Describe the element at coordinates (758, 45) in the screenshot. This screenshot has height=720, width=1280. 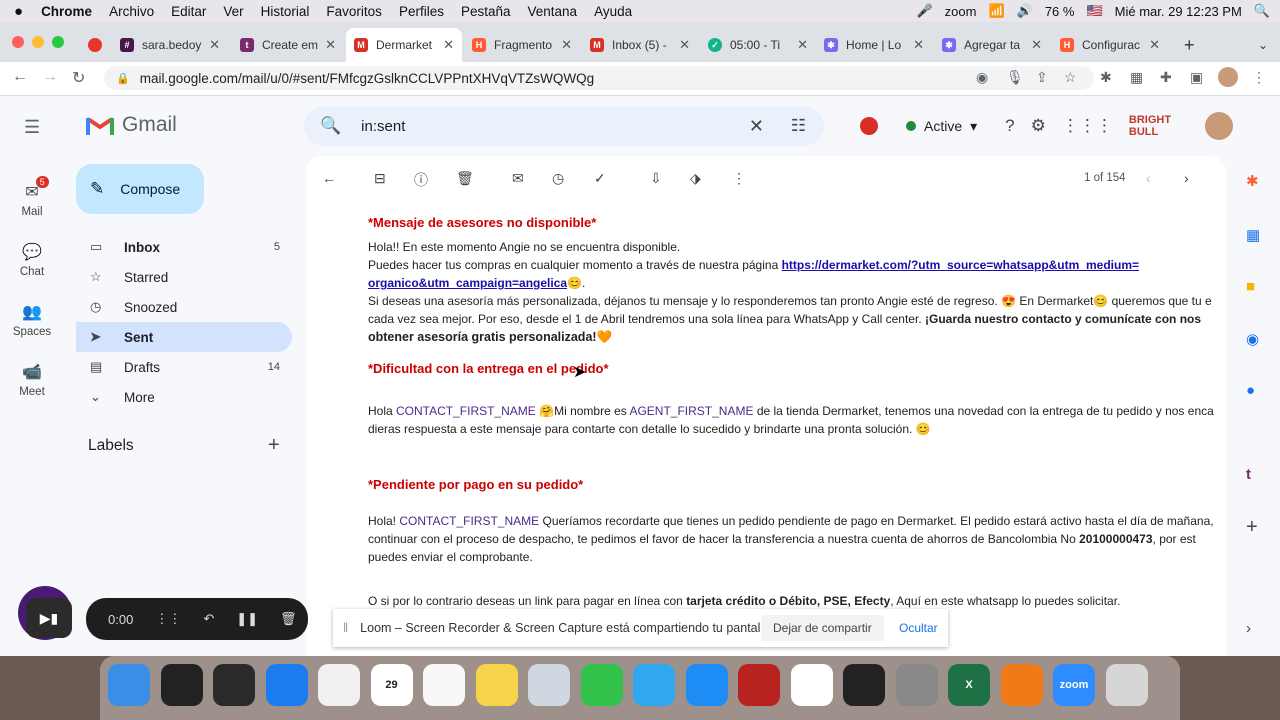
I see `tab-timer: ✓ 05:00 - Ti ✕` at that location.